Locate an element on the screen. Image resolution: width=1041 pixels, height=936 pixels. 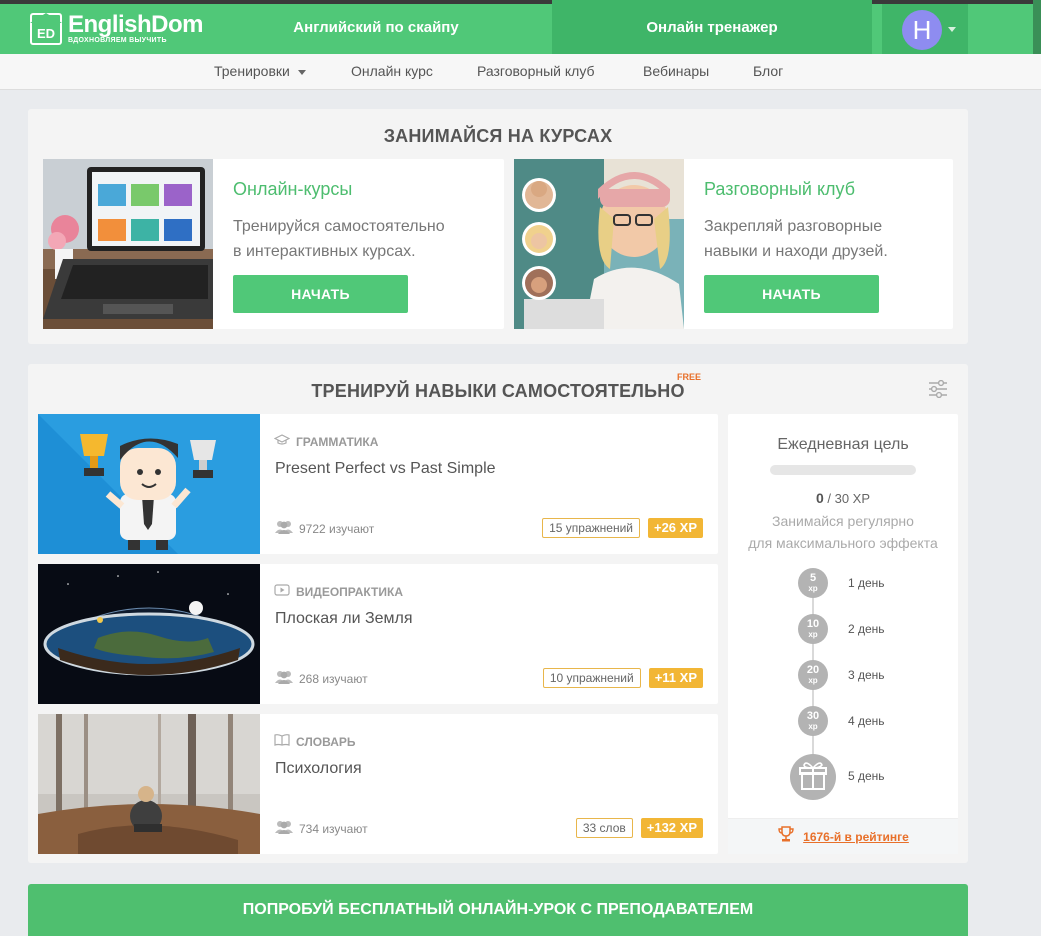
start-online-course-button: НАЧАТЬ is located at coordinates (320, 294).